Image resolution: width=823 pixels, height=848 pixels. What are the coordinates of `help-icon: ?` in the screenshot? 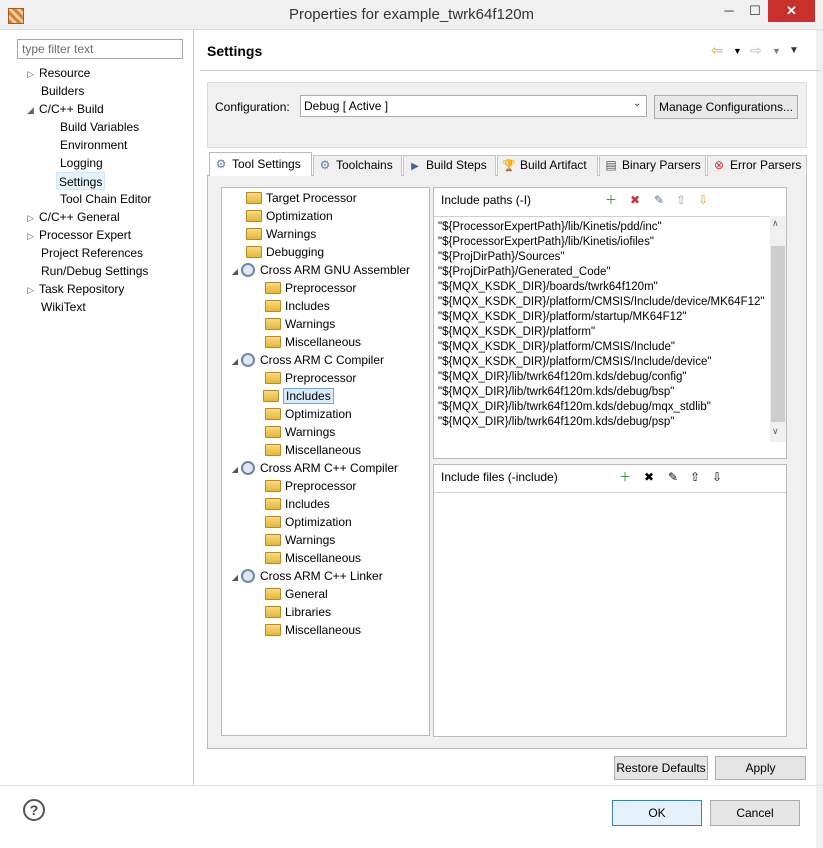 It's located at (34, 810).